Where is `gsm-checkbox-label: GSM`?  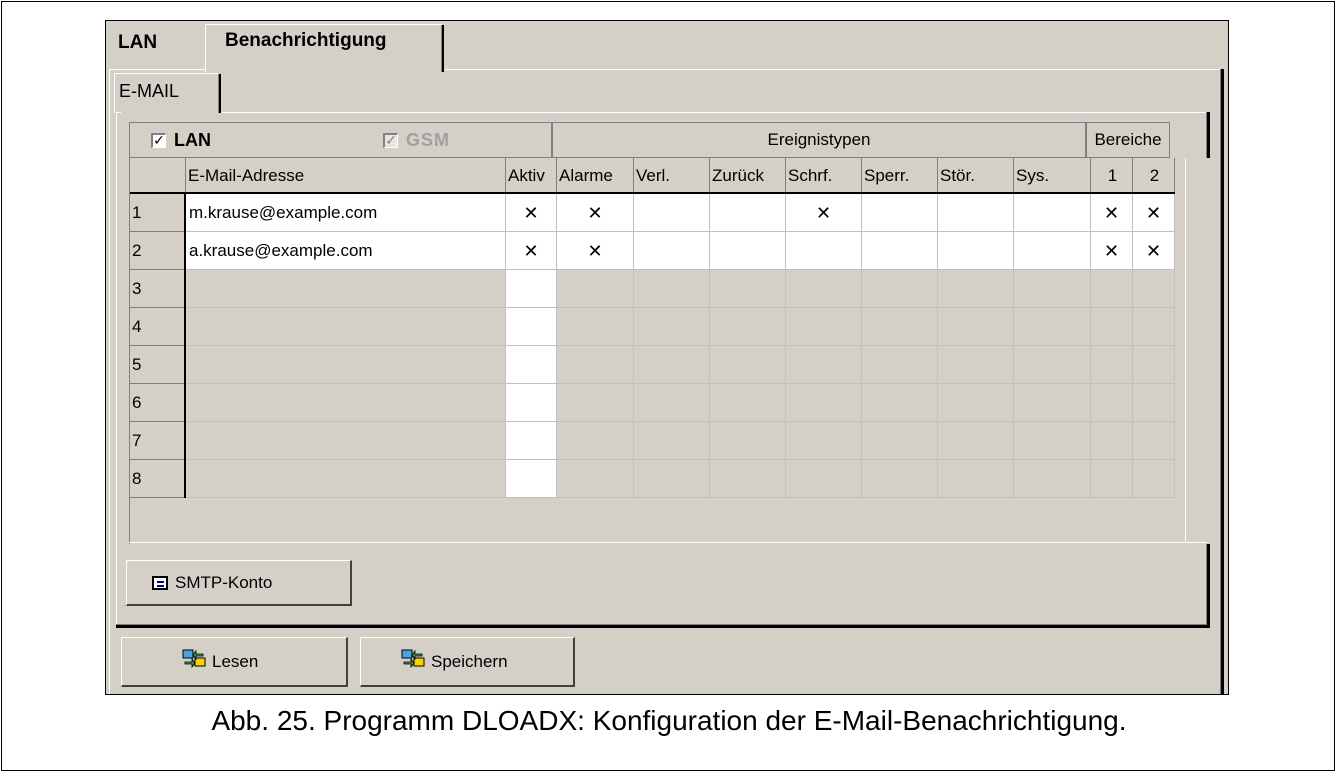
gsm-checkbox-label: GSM is located at coordinates (428, 140).